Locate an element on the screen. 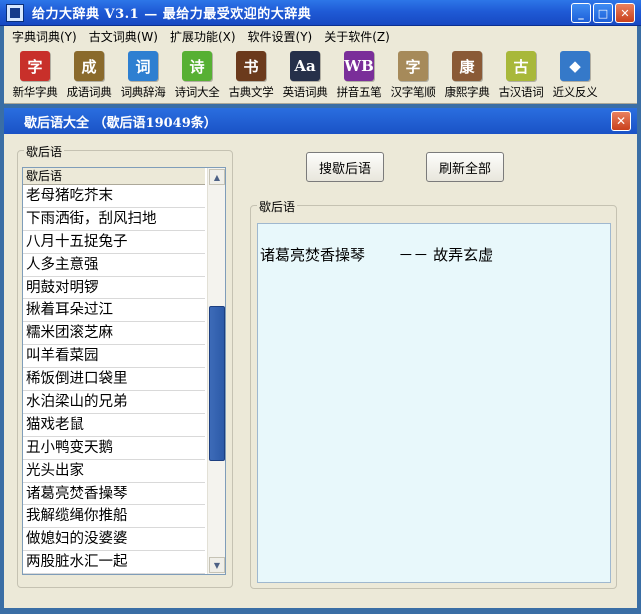 This screenshot has width=641, height=614. menu-settings: 软件设置(Y) is located at coordinates (280, 36).